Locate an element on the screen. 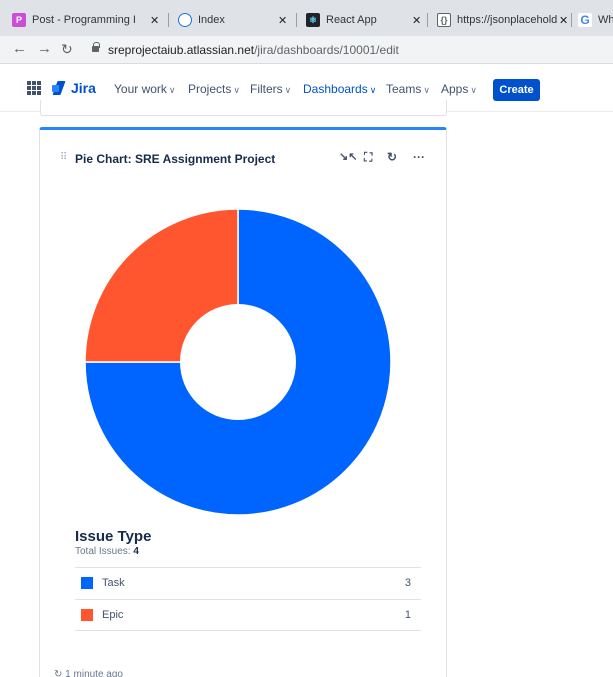 The width and height of the screenshot is (613, 677). last-updated-text: 1 minute ago is located at coordinates (94, 673).